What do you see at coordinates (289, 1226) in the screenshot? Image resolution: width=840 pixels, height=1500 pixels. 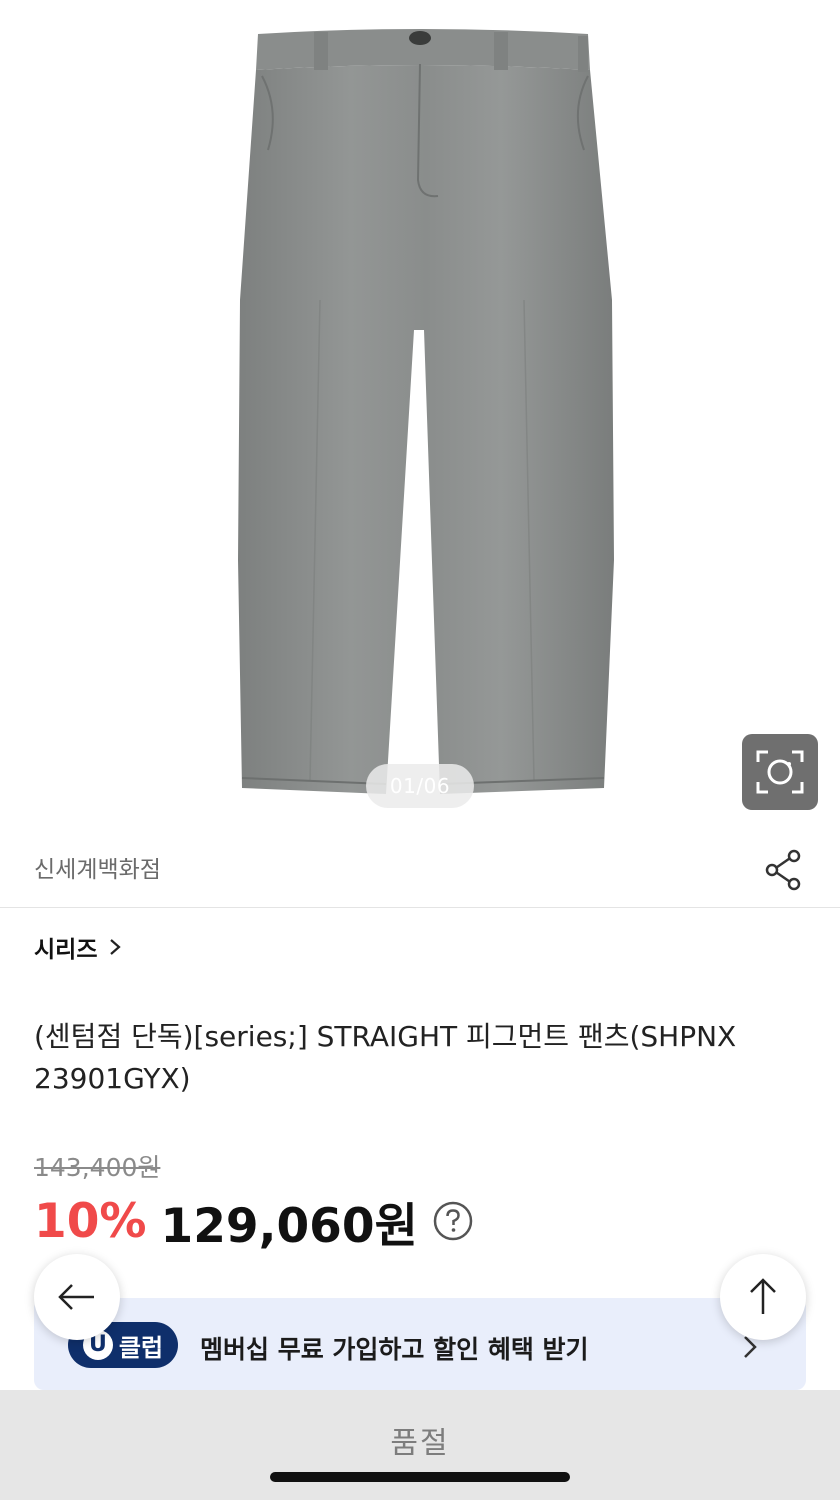 I see `sale-price: 129,060원` at bounding box center [289, 1226].